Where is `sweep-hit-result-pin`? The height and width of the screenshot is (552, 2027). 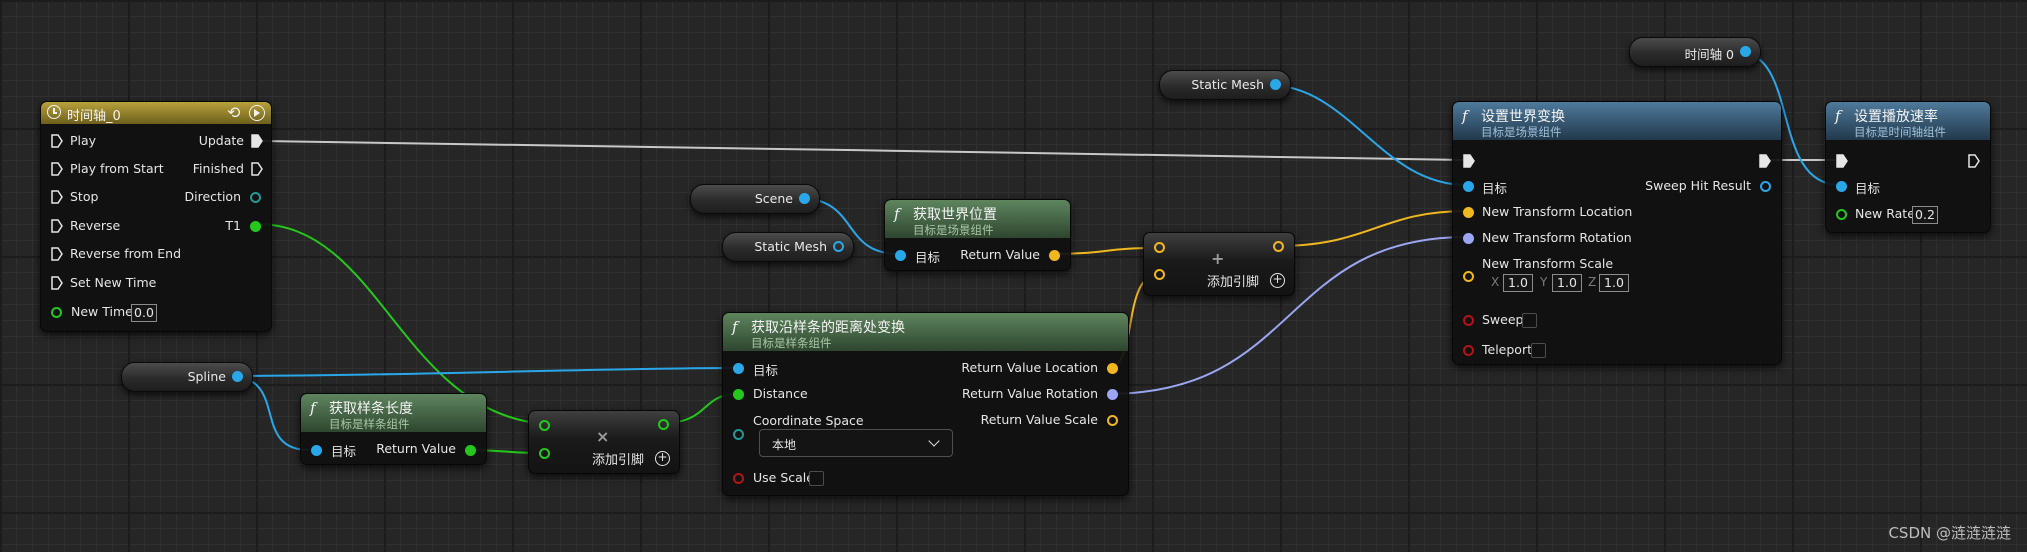
sweep-hit-result-pin is located at coordinates (1765, 186).